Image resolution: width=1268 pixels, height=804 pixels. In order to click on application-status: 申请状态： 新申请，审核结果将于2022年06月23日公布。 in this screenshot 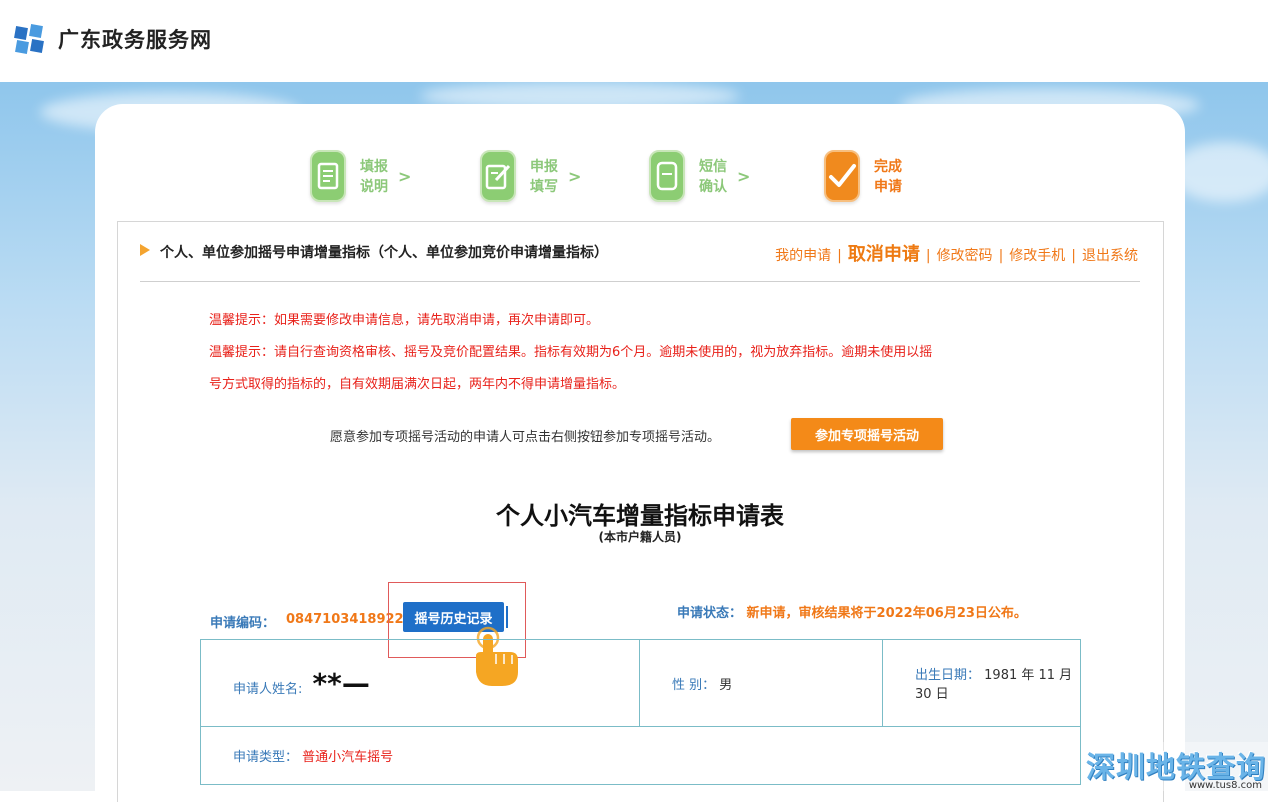, I will do `click(852, 611)`.